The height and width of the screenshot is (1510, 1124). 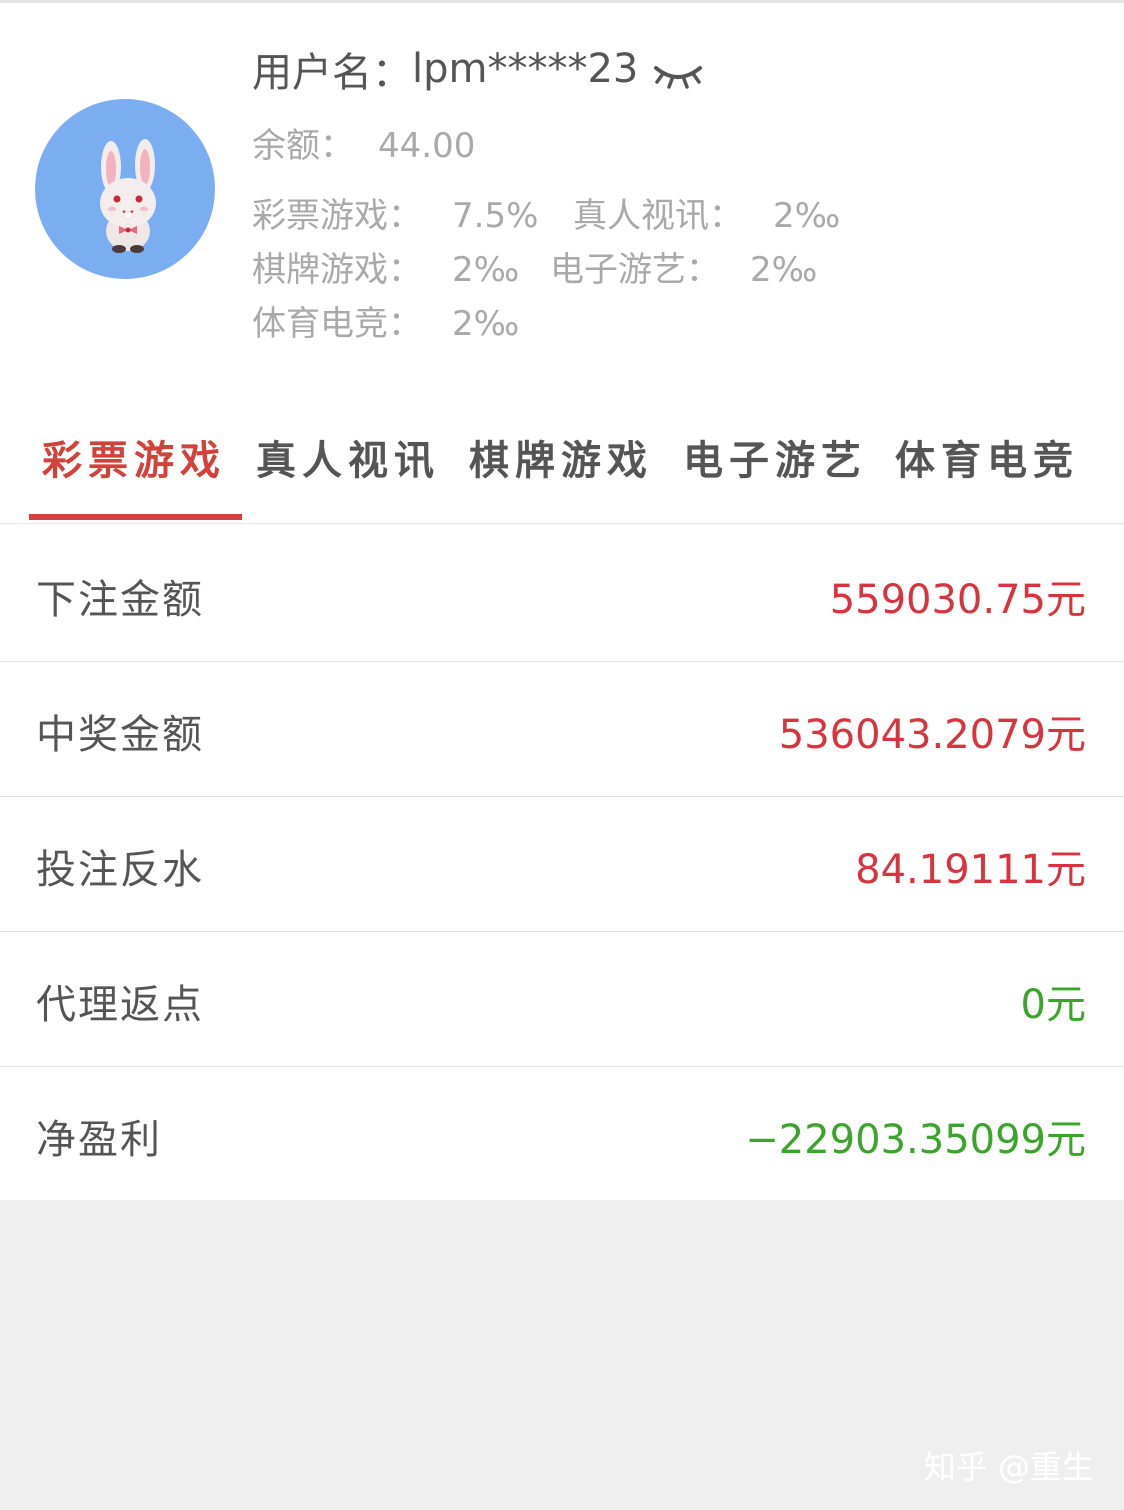 What do you see at coordinates (525, 69) in the screenshot?
I see `username-value: lpm*****23` at bounding box center [525, 69].